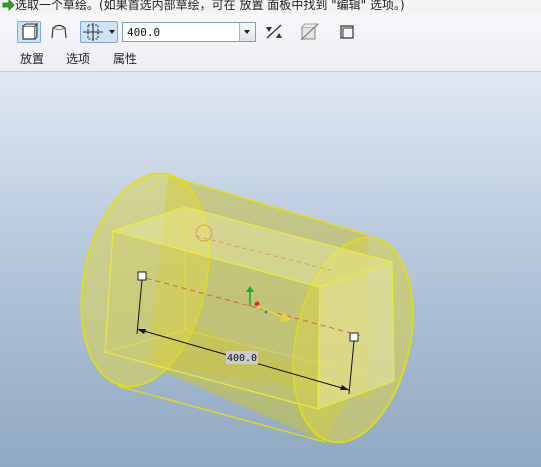 This screenshot has height=467, width=541. What do you see at coordinates (125, 58) in the screenshot?
I see `tab-properties: 属性` at bounding box center [125, 58].